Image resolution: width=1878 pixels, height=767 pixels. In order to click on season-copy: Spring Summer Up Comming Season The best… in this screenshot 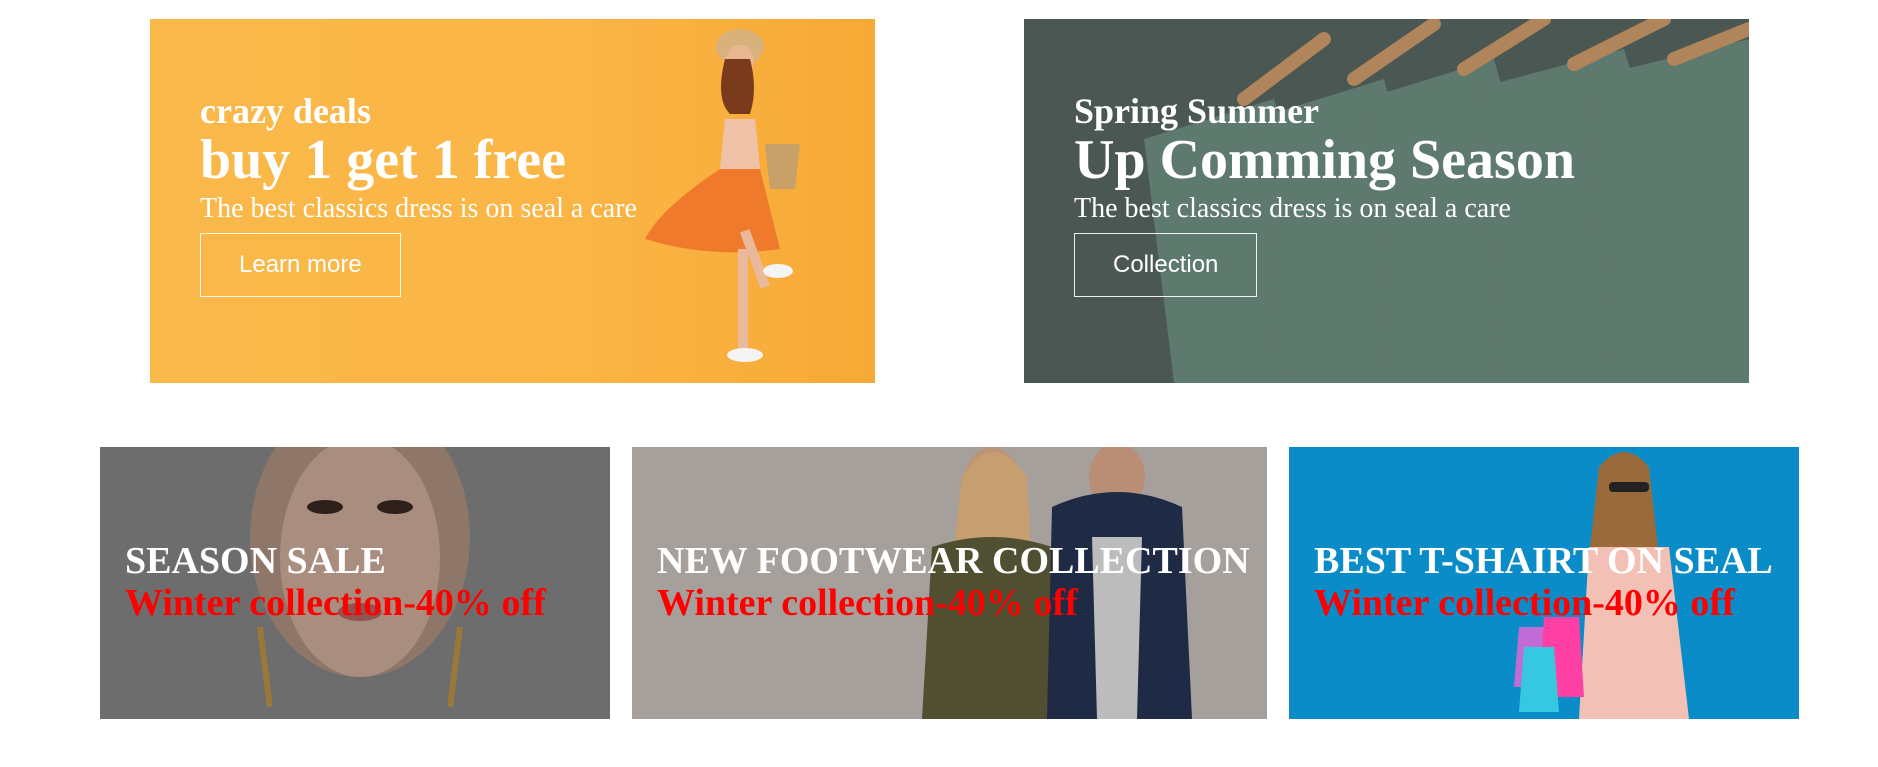, I will do `click(1324, 194)`.